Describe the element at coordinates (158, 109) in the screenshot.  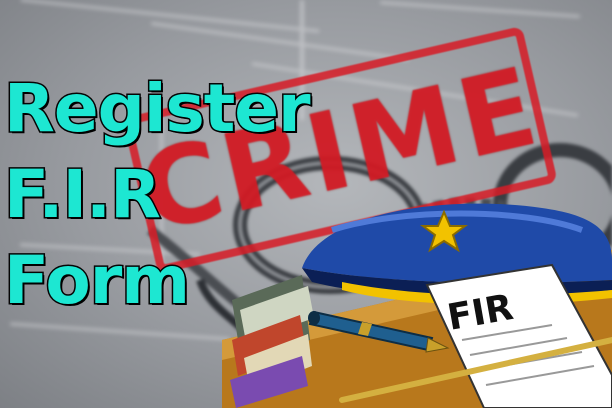
I see `headline-line-register: Register` at that location.